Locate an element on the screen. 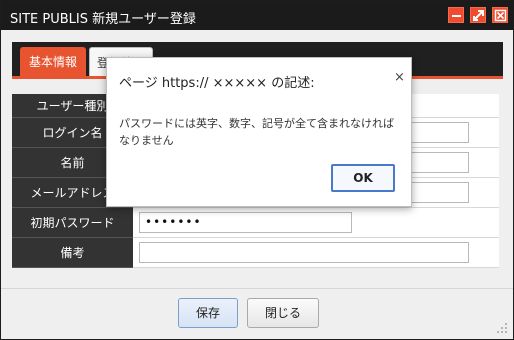 Image resolution: width=514 pixels, height=340 pixels. notes-label: 備考 is located at coordinates (72, 253).